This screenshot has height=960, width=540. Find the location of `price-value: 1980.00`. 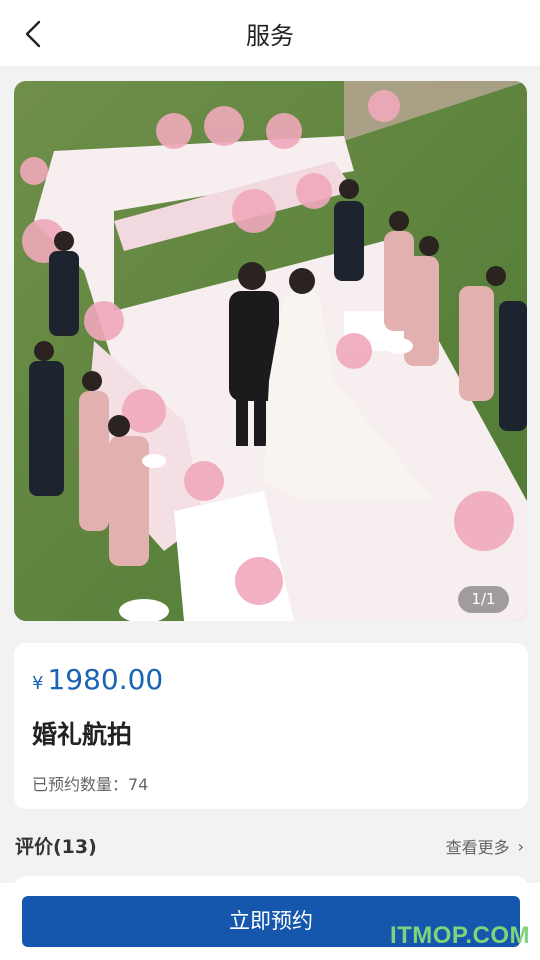

price-value: 1980.00 is located at coordinates (105, 679).